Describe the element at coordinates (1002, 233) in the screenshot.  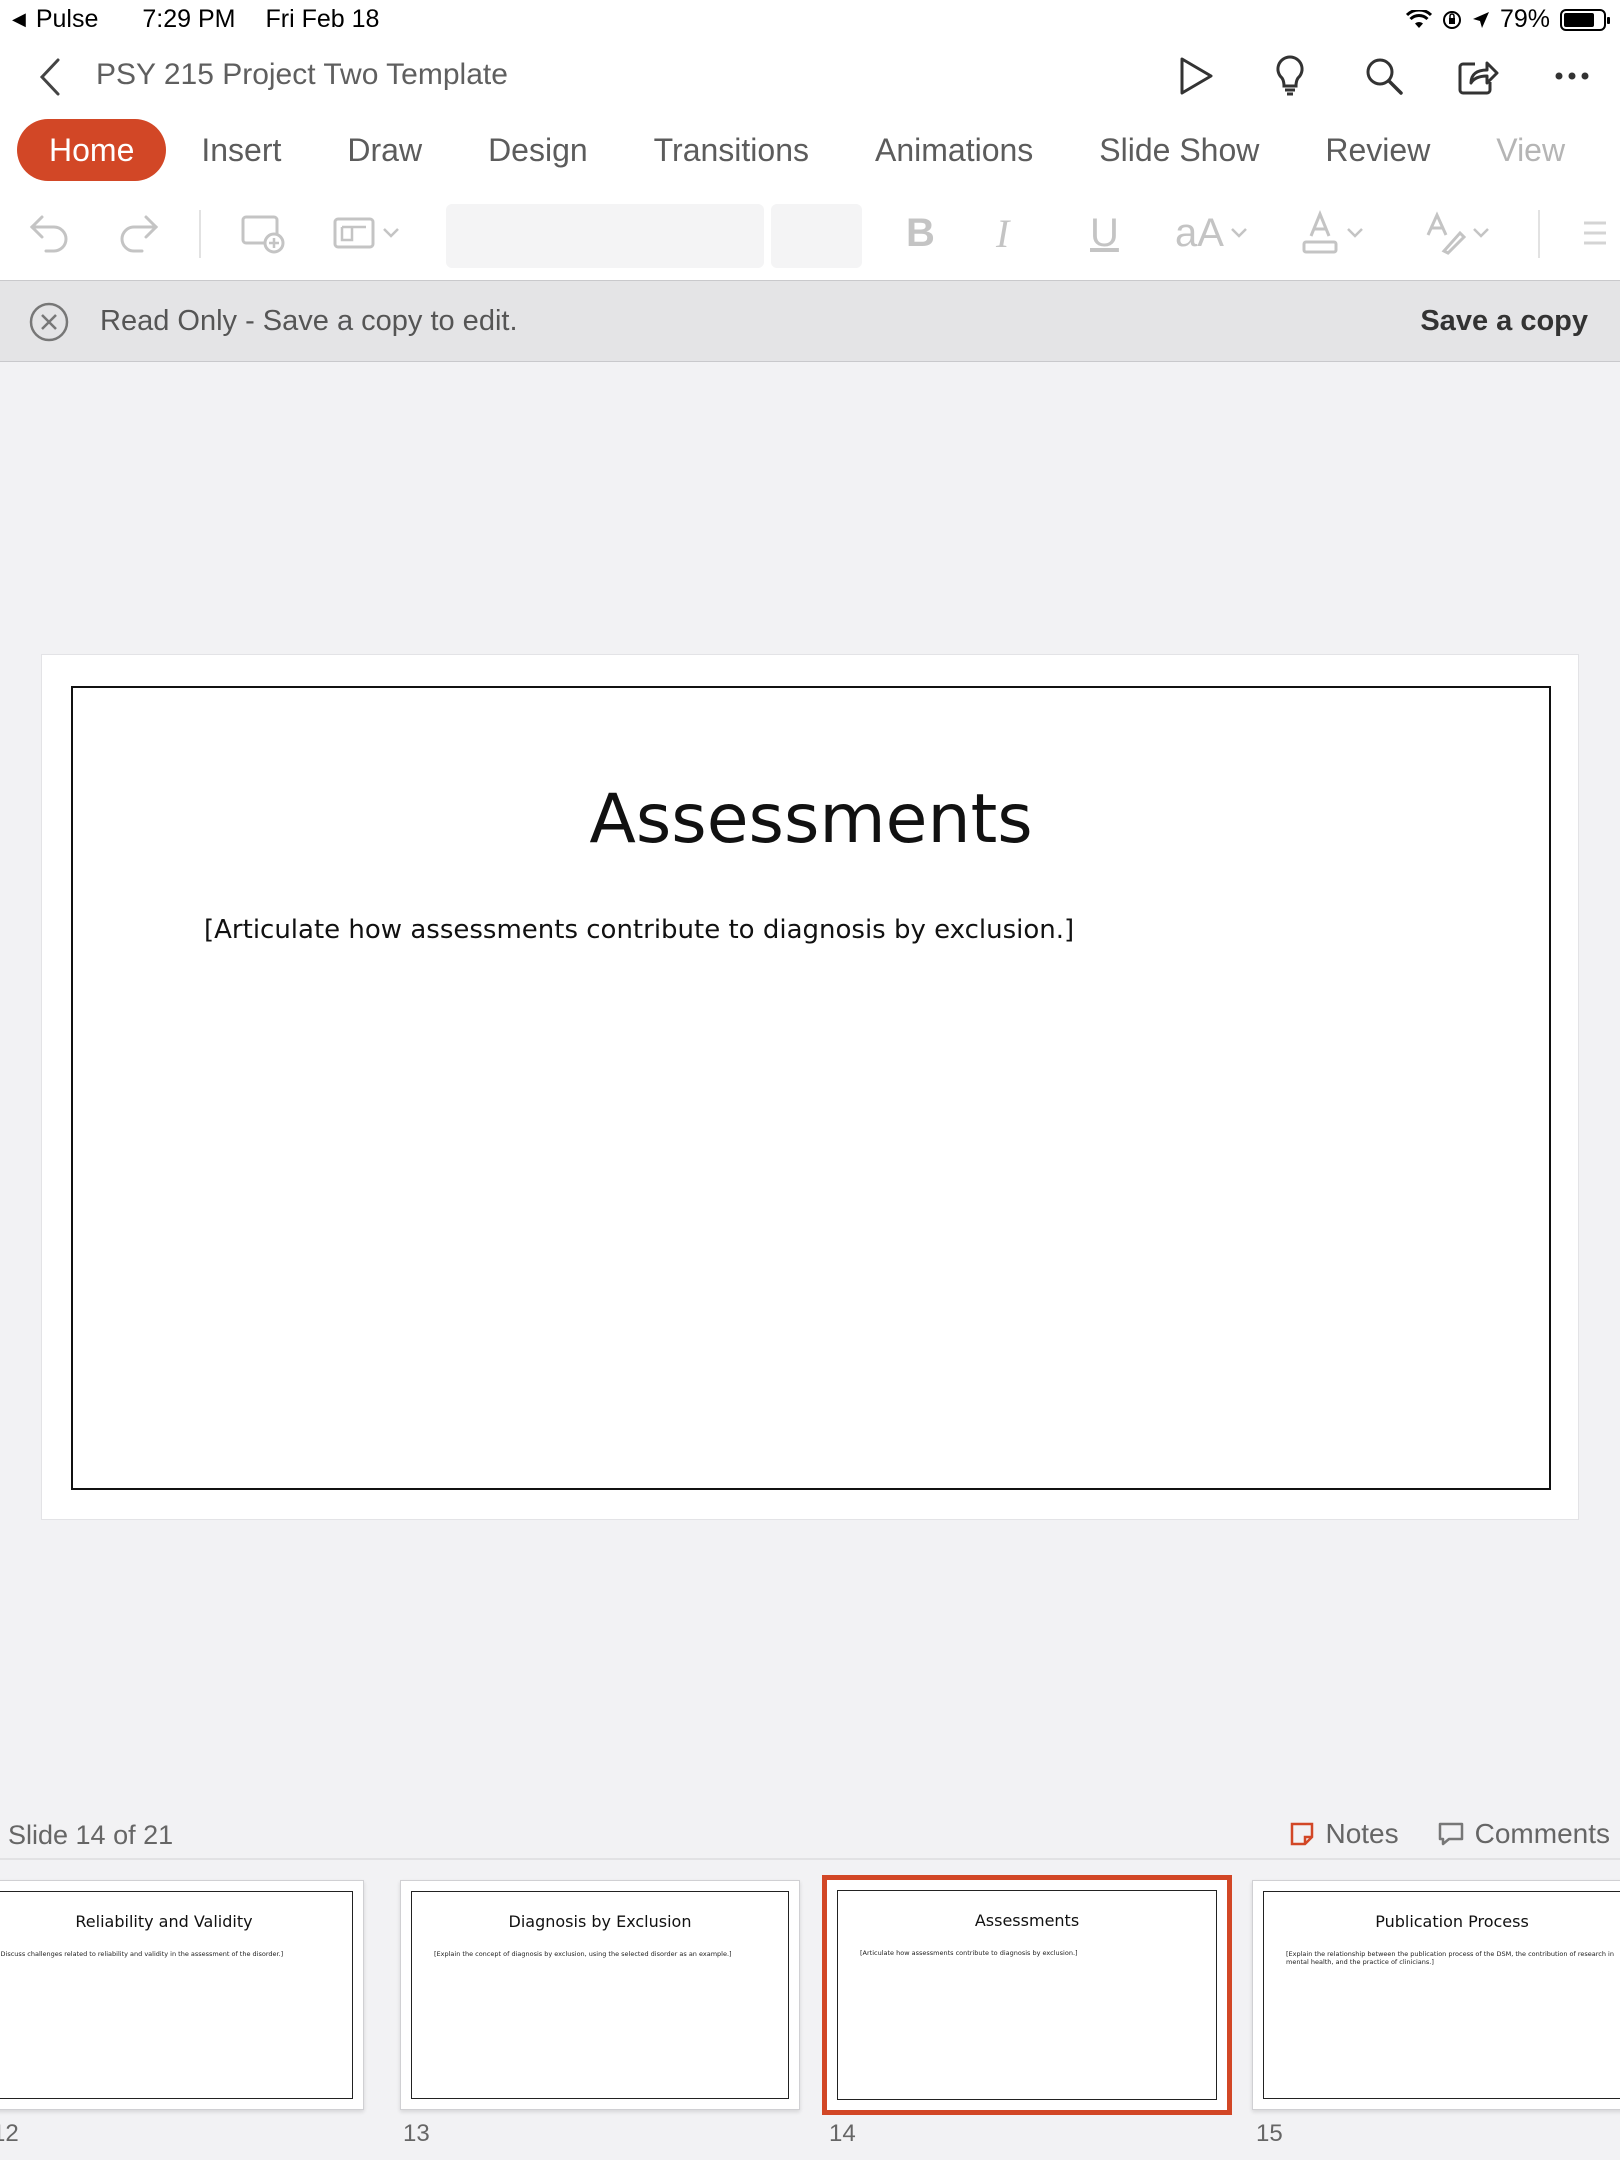
I see `italic-button: I` at that location.